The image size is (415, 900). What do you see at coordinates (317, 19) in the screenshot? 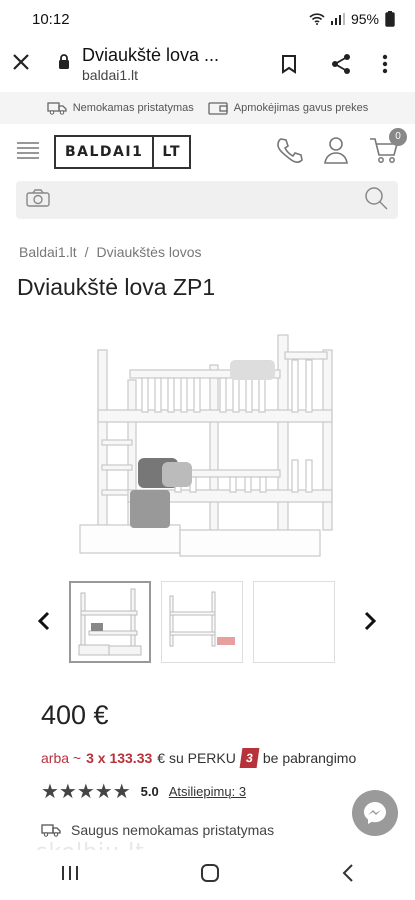
I see `wifi-icon` at bounding box center [317, 19].